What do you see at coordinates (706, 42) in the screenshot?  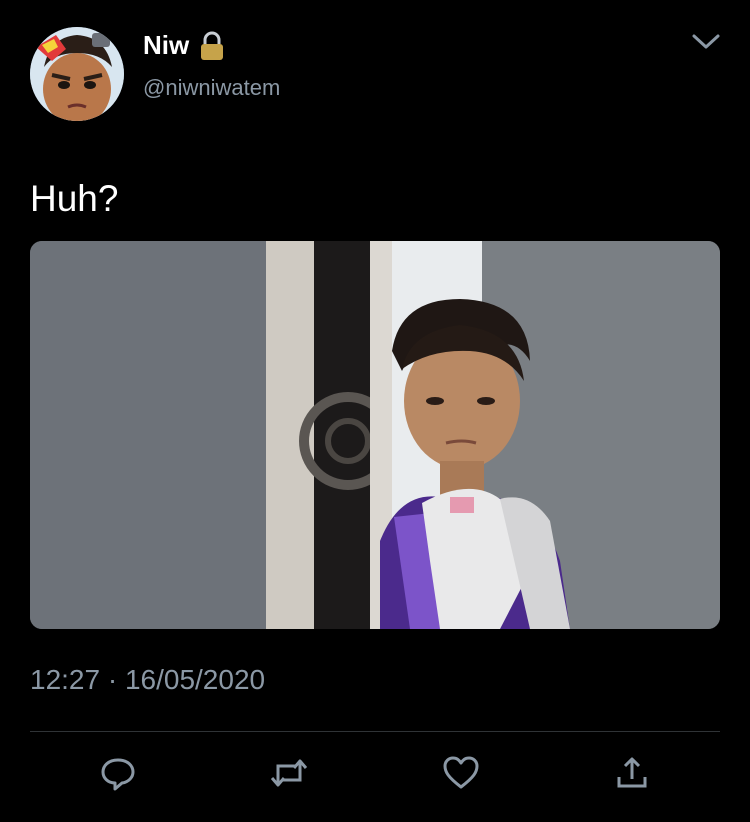 I see `chevron-down-icon` at bounding box center [706, 42].